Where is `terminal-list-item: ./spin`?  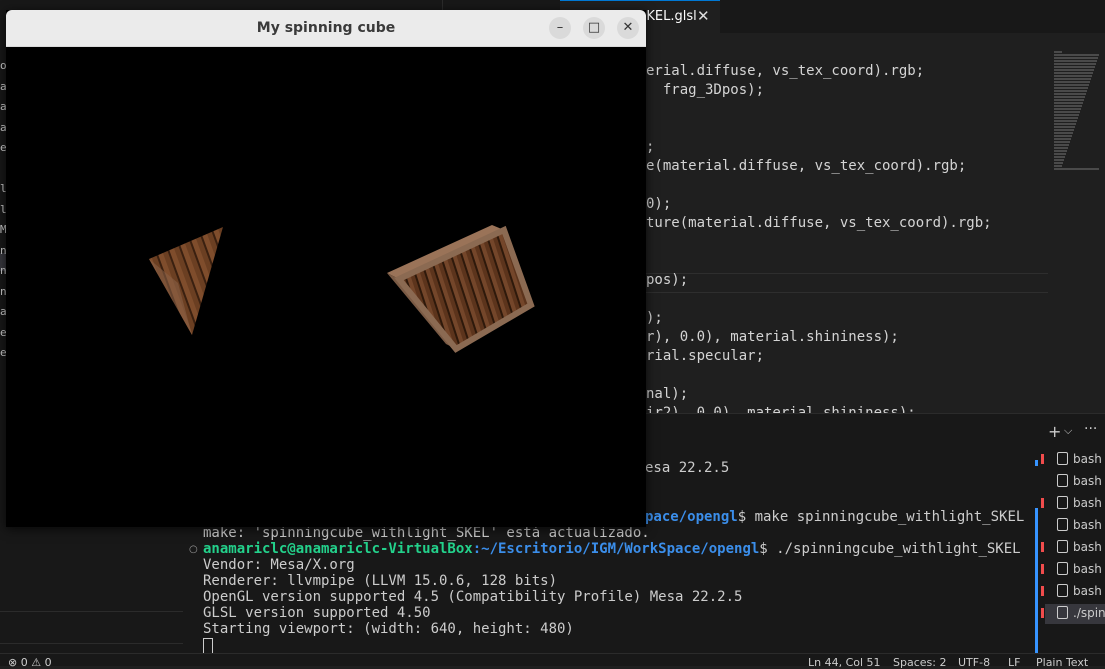 terminal-list-item: ./spin is located at coordinates (1075, 614).